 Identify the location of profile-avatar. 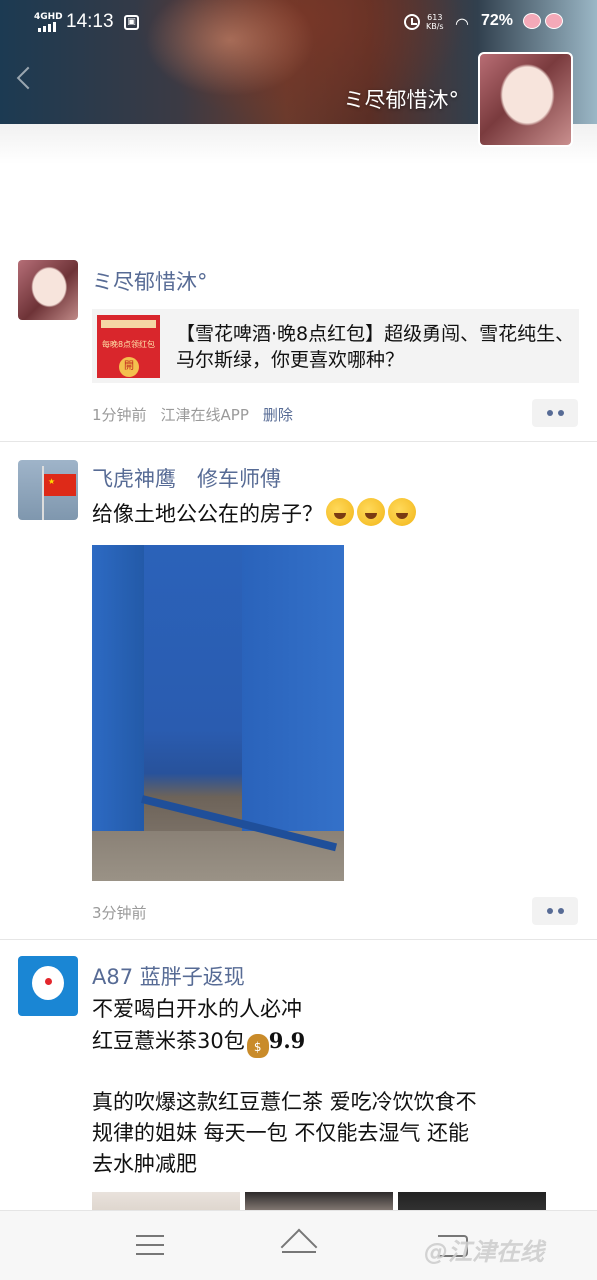
(525, 99).